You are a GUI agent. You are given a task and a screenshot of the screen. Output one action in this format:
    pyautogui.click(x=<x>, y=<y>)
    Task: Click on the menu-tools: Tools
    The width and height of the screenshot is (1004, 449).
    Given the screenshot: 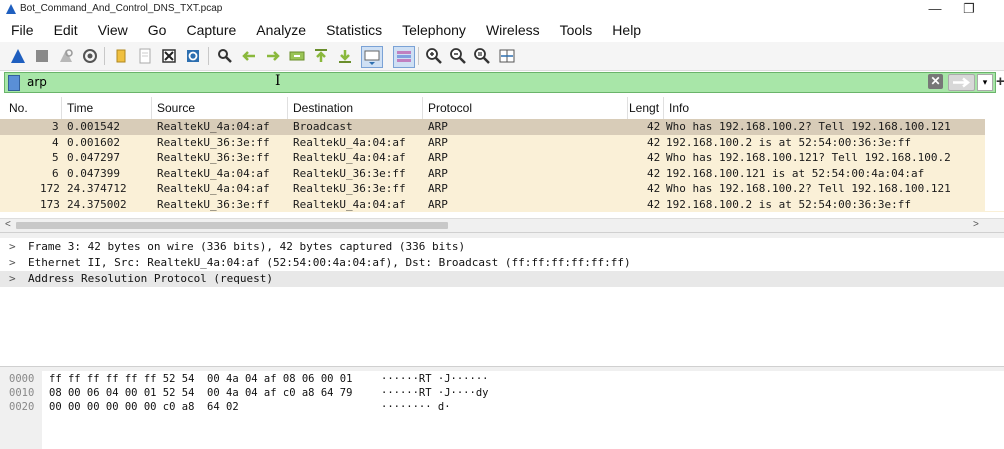 What is the action you would take?
    pyautogui.click(x=574, y=30)
    